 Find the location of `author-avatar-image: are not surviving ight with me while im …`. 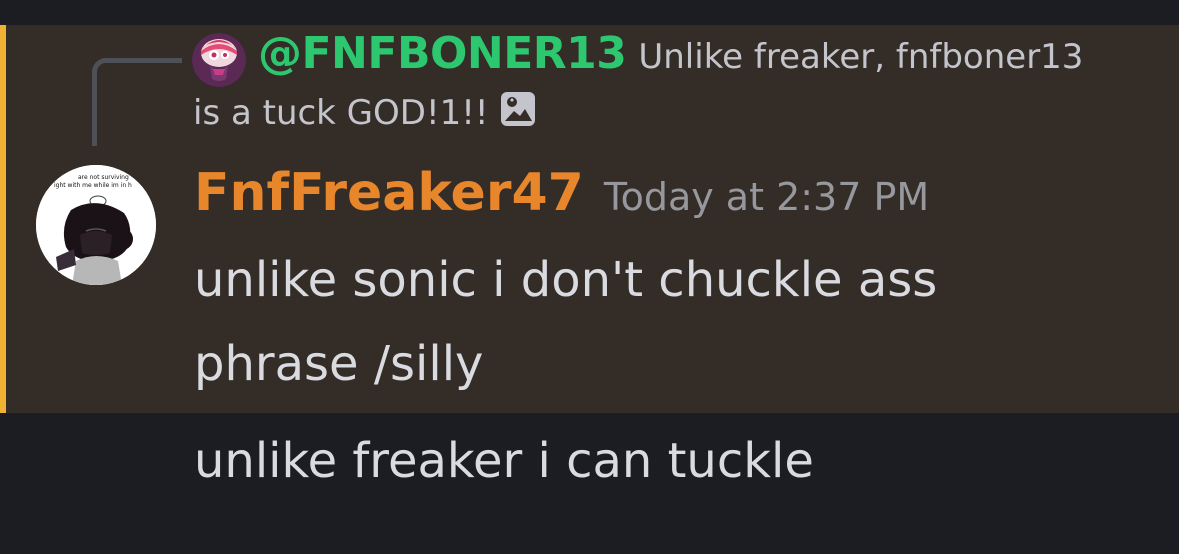

author-avatar-image: are not surviving ight with me while im … is located at coordinates (96, 225).